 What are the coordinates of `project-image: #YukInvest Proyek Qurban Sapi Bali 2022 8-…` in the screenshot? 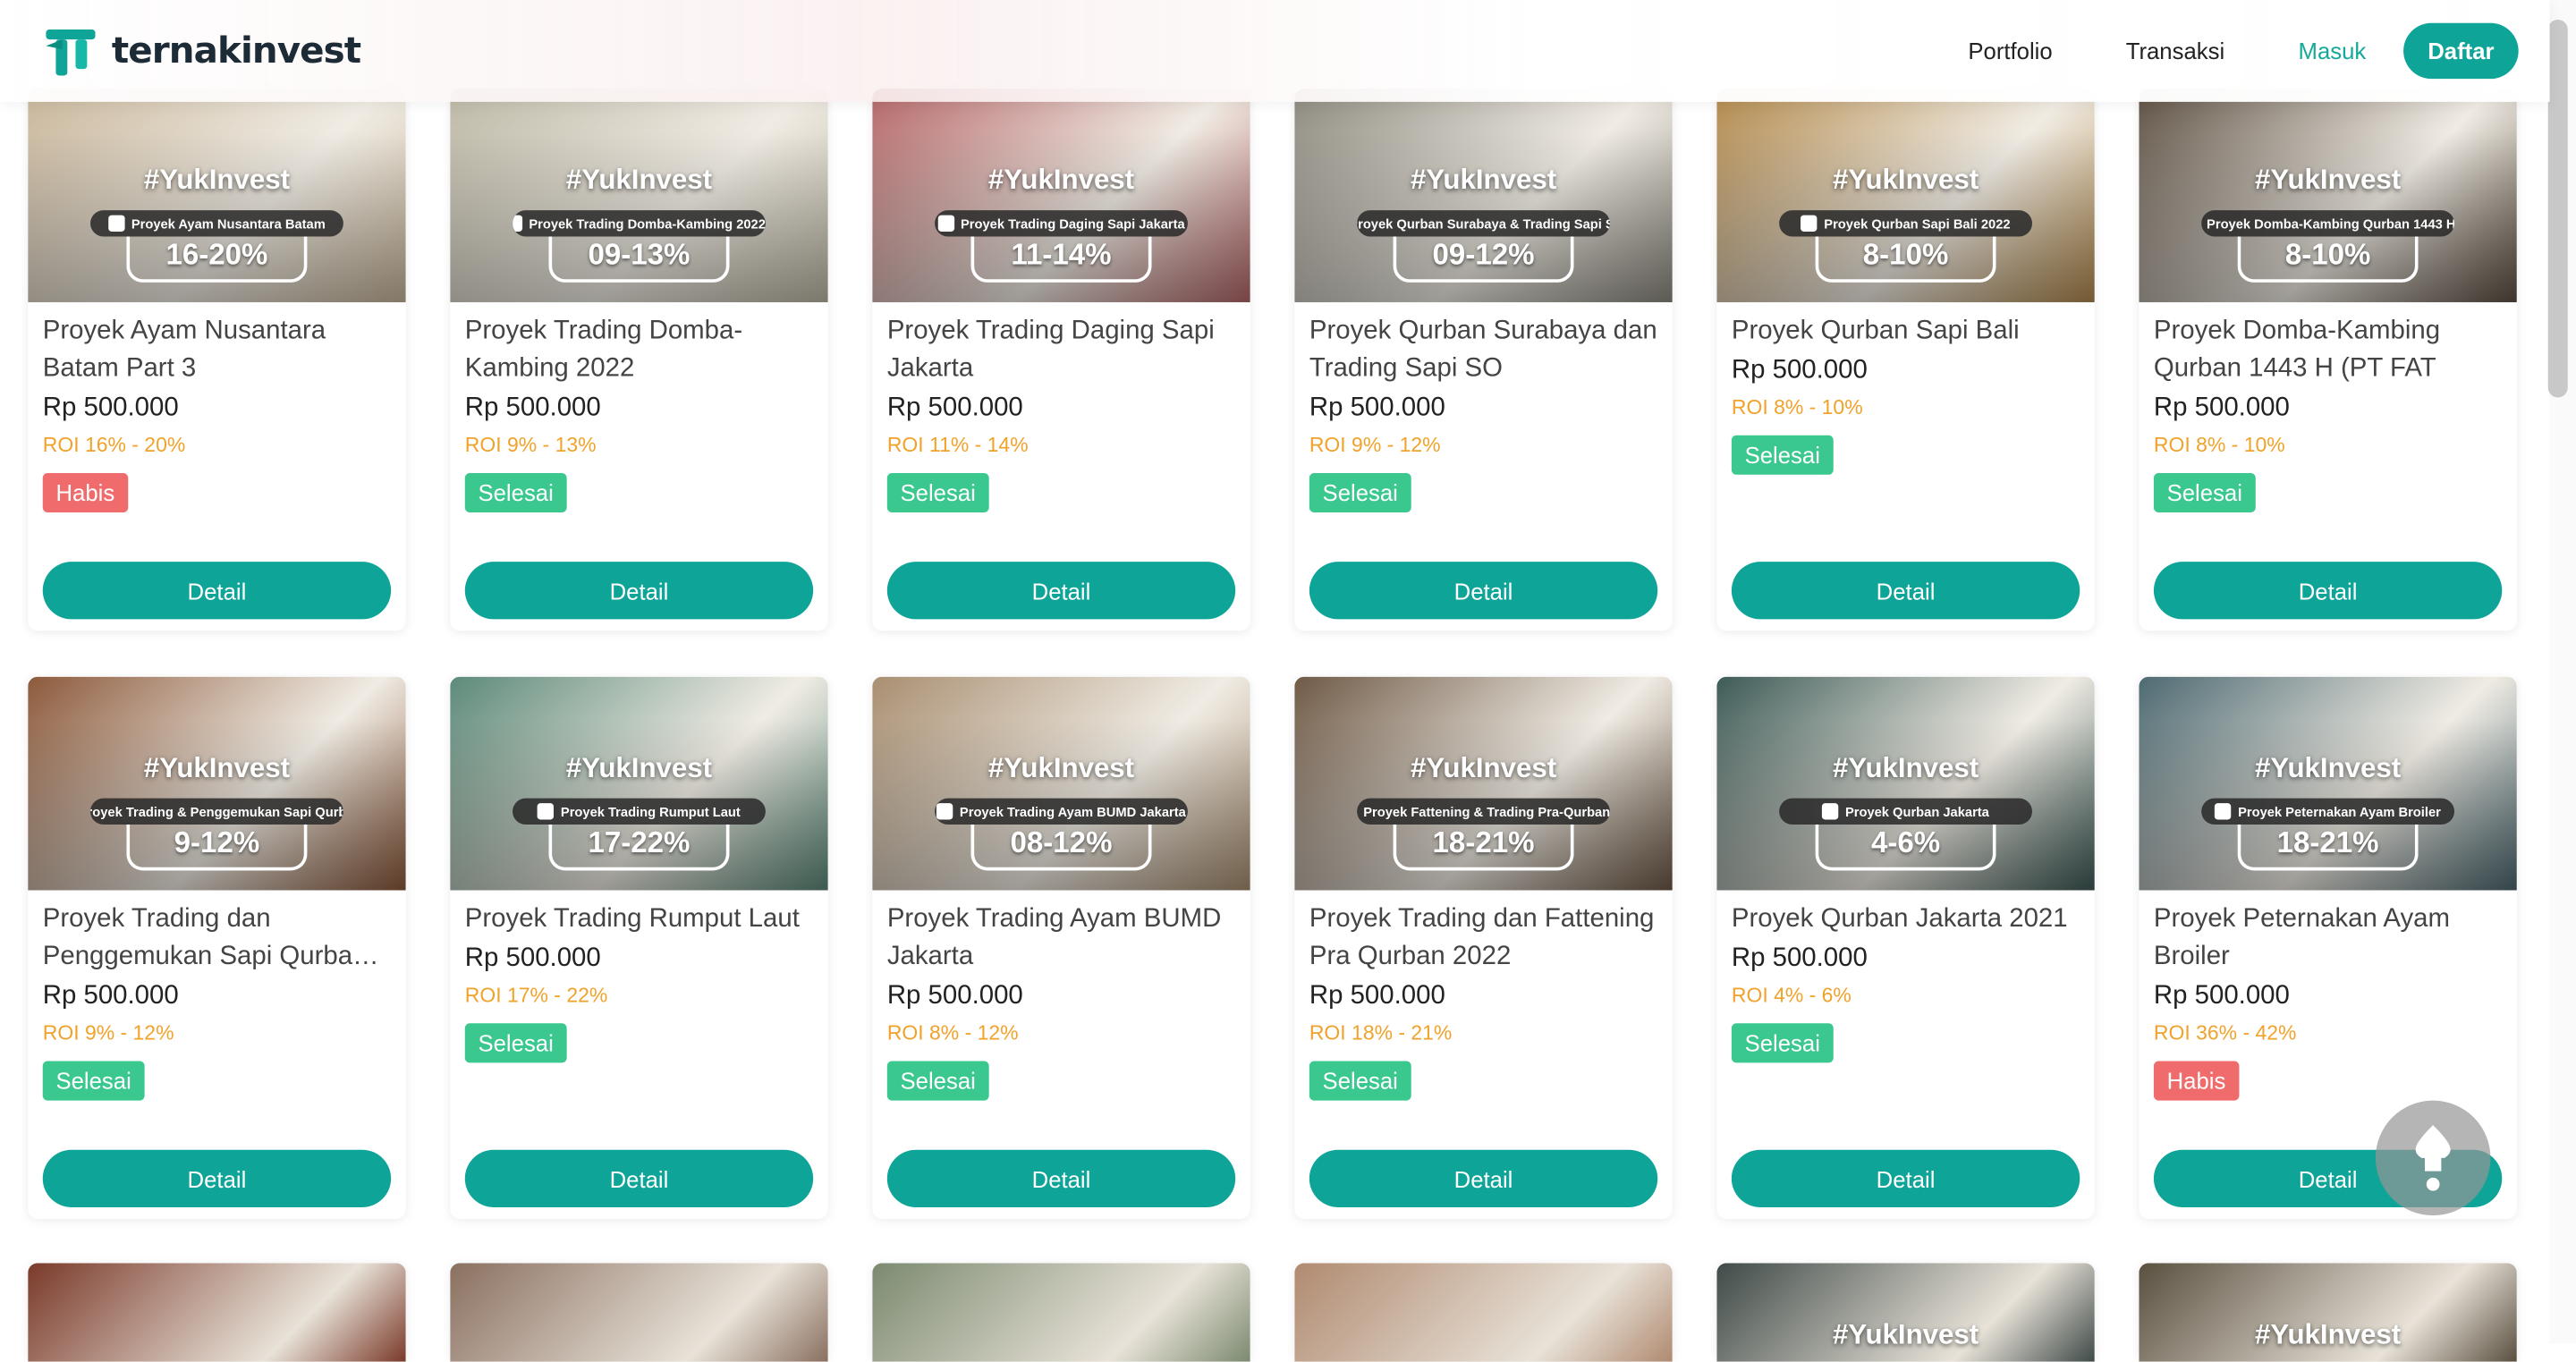 It's located at (1905, 195).